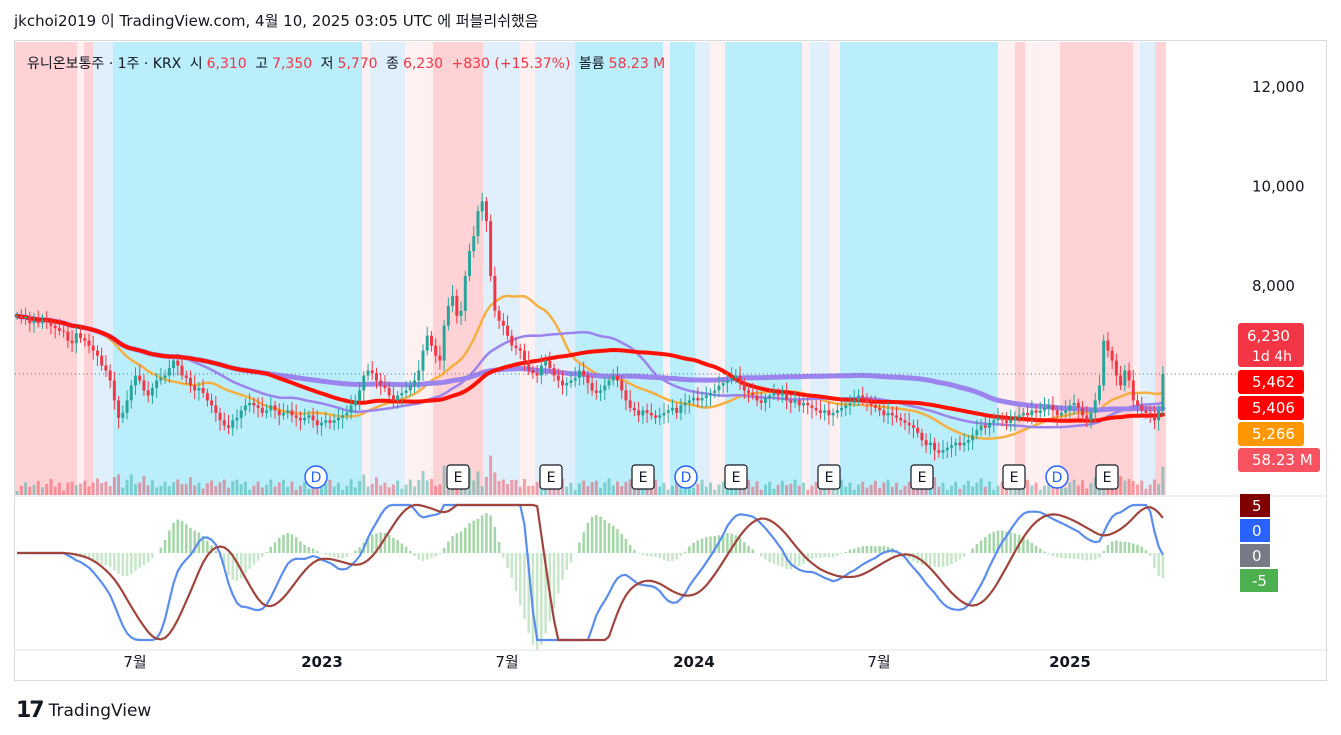  Describe the element at coordinates (637, 64) in the screenshot. I see `volume-value: 58.23 M` at that location.